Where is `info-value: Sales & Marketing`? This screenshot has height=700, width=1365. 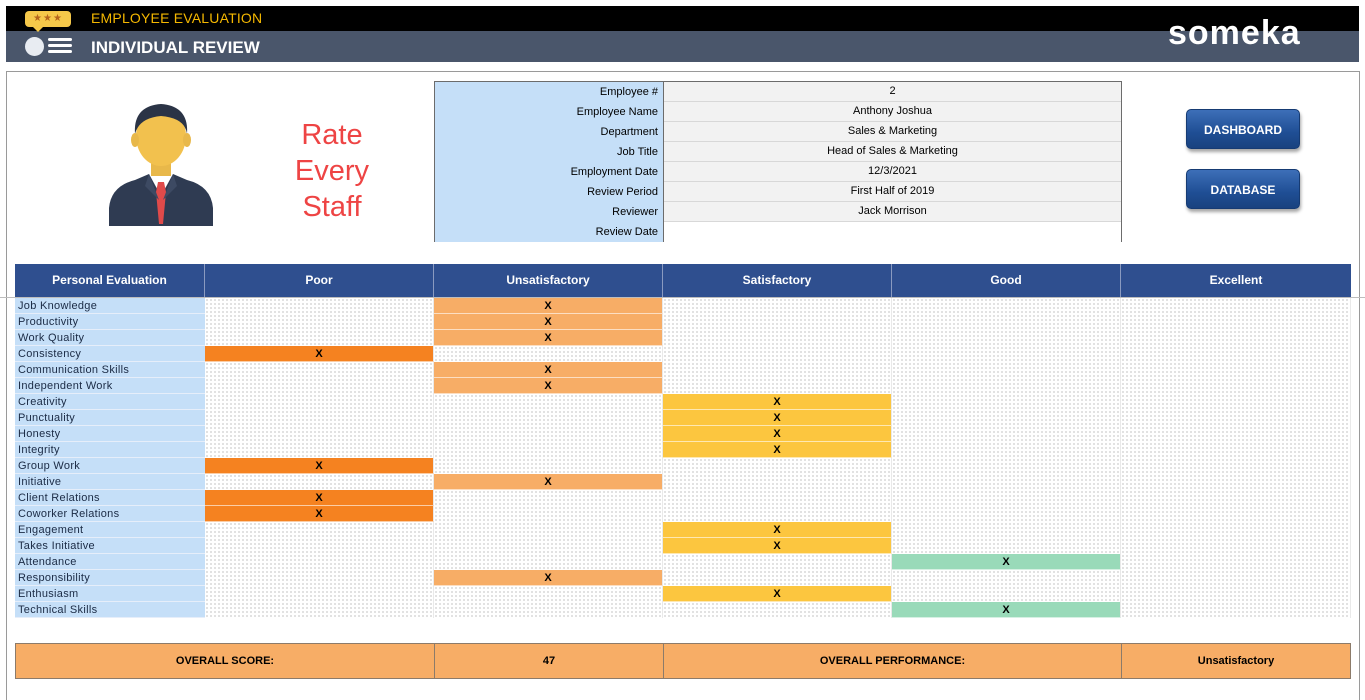 info-value: Sales & Marketing is located at coordinates (892, 132).